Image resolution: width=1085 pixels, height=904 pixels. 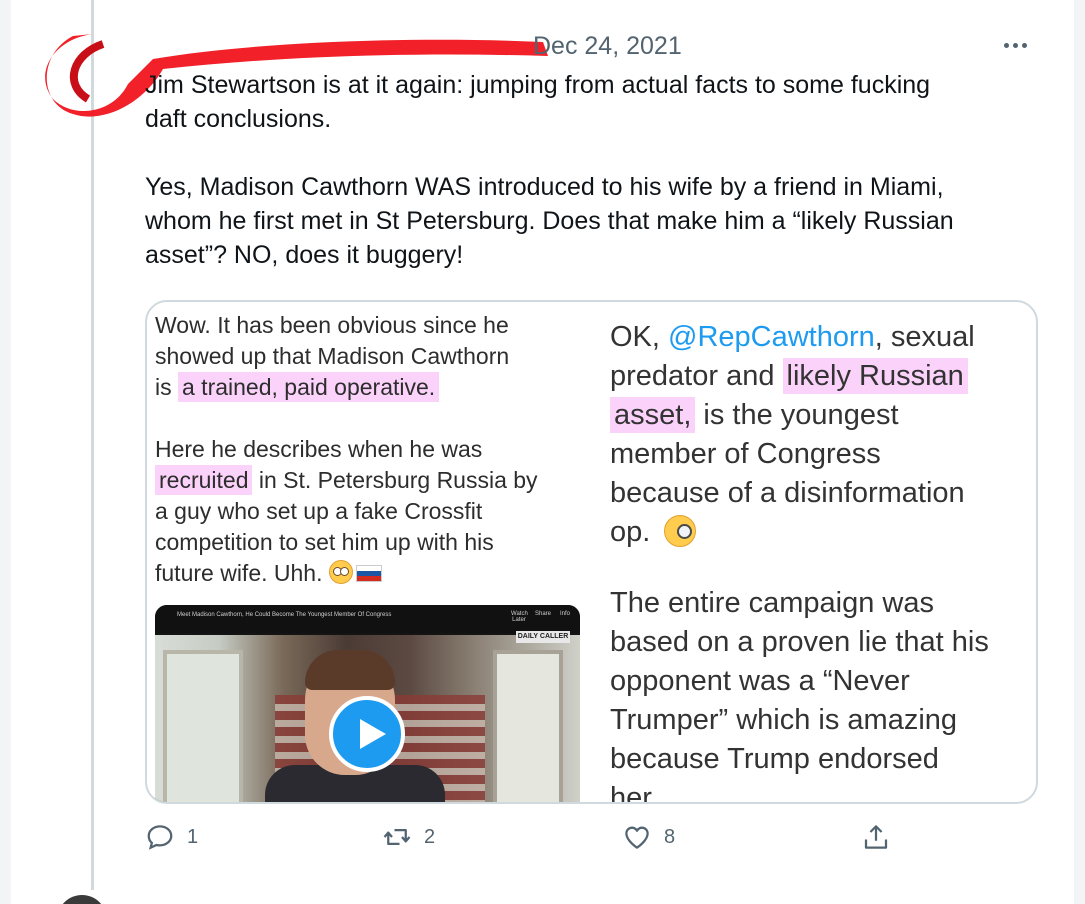 I want to click on text-span: op., so click(x=634, y=532).